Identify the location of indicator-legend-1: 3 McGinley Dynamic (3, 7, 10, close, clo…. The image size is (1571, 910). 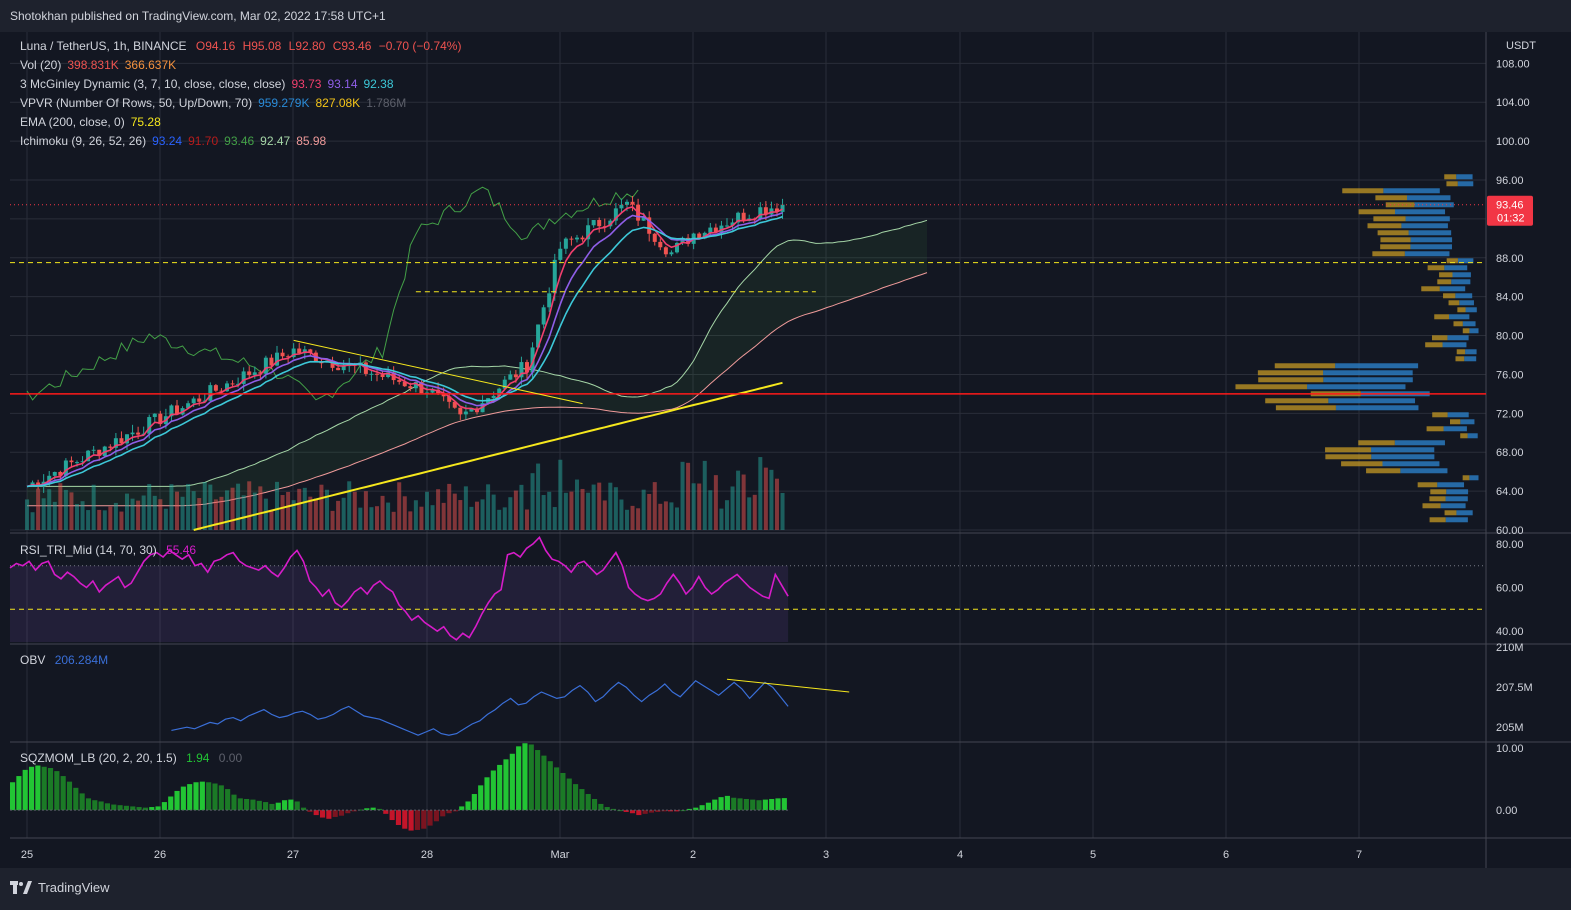
(207, 84).